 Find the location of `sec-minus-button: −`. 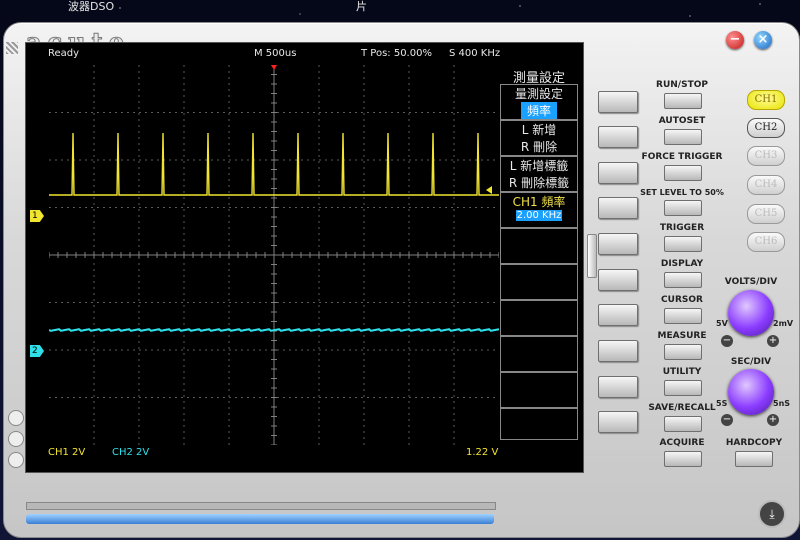

sec-minus-button: − is located at coordinates (727, 420).